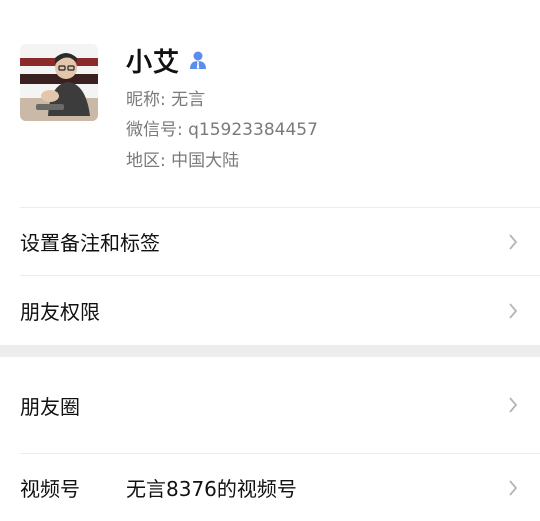 The width and height of the screenshot is (540, 521). Describe the element at coordinates (50, 406) in the screenshot. I see `menu-item-label: 朋友圈` at that location.